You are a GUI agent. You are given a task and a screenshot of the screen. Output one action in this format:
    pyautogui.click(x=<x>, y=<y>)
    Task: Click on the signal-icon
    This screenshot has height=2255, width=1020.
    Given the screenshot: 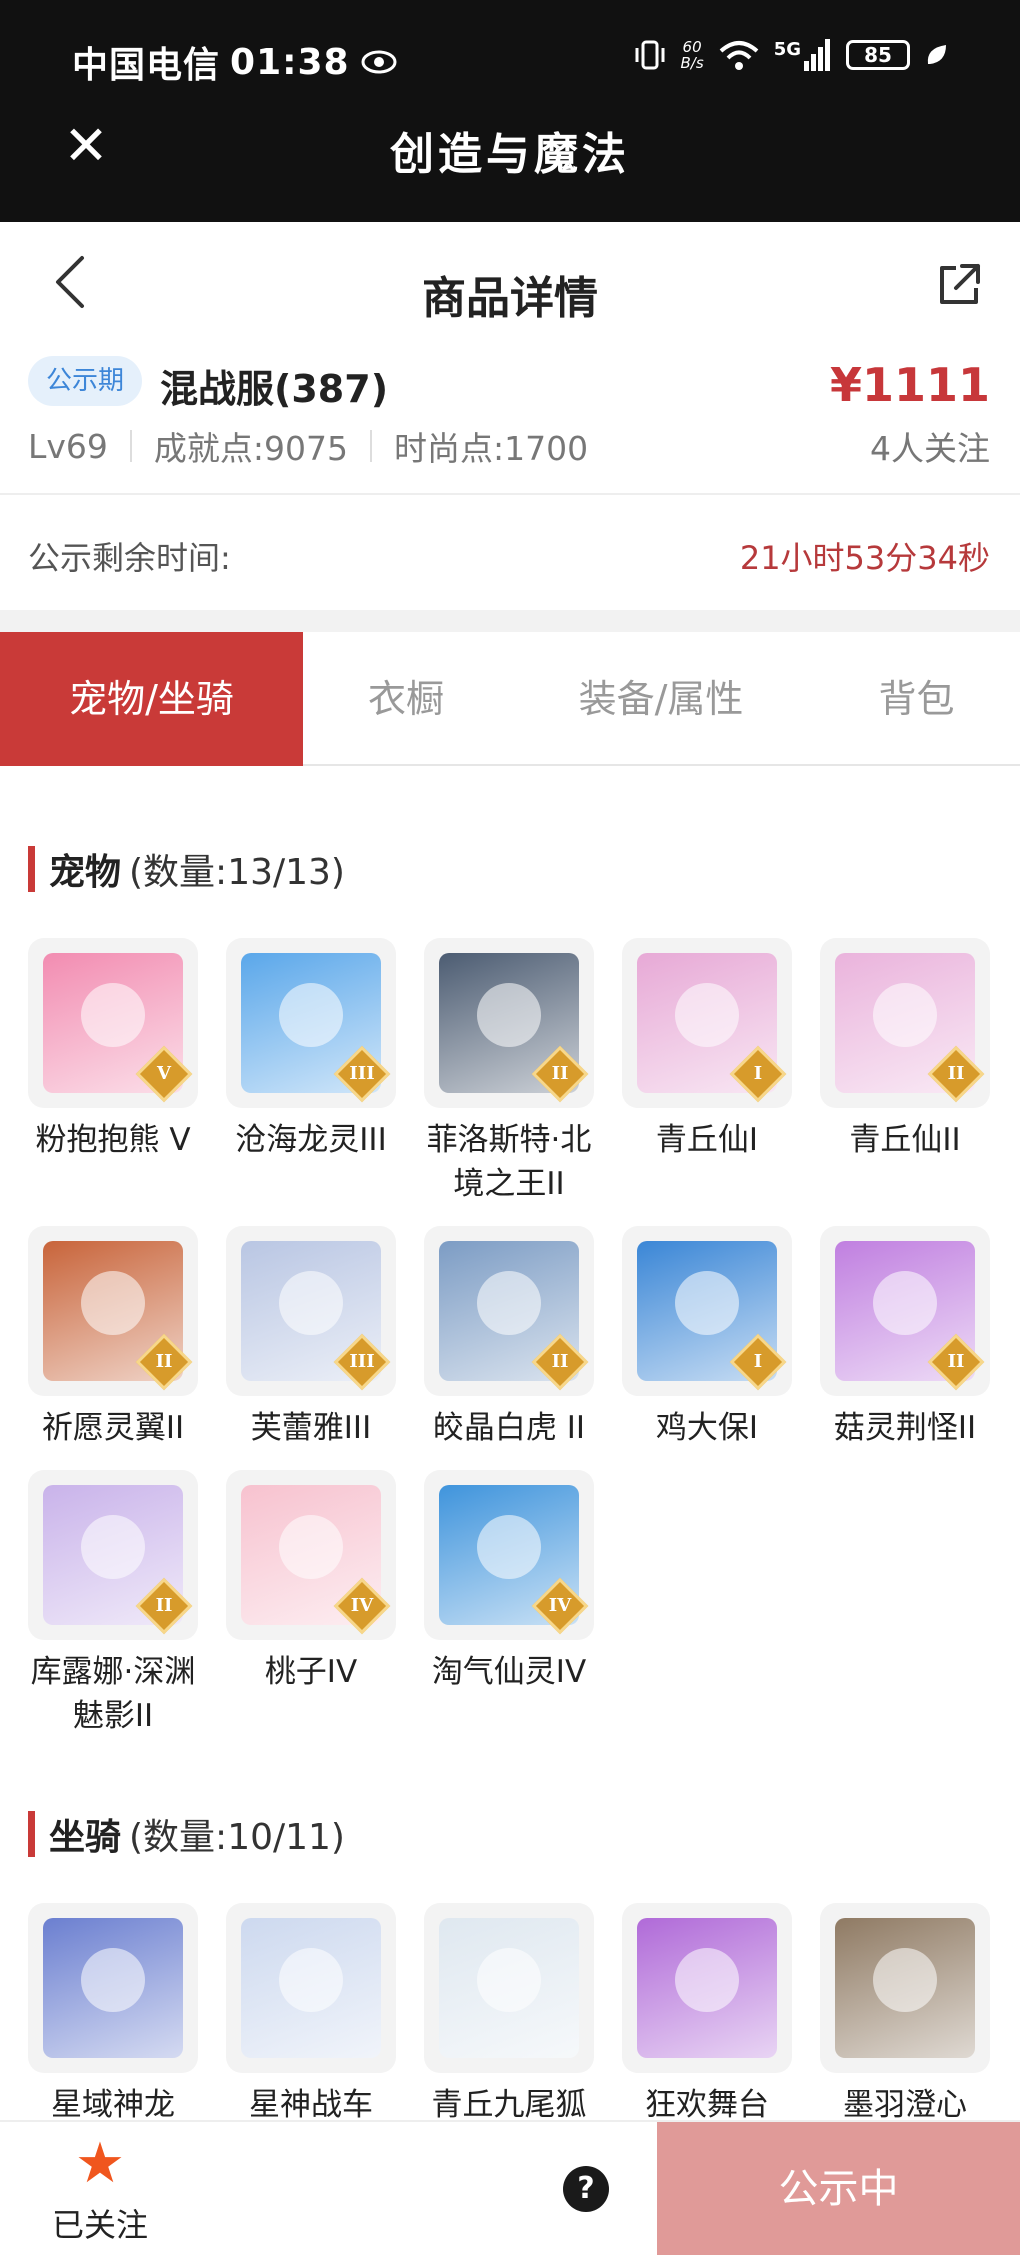 What is the action you would take?
    pyautogui.click(x=817, y=55)
    